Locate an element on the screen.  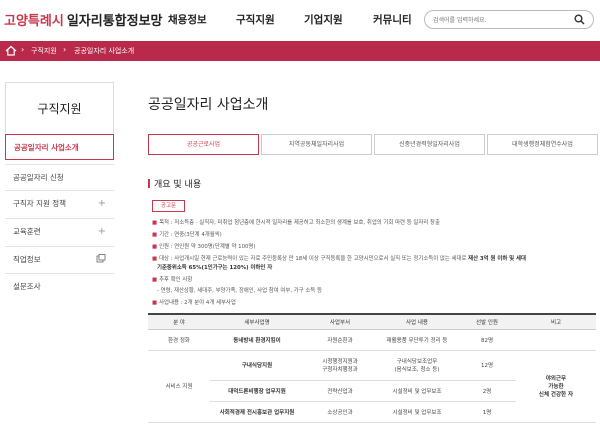
sidebar-item-label: 설문조사 is located at coordinates (27, 286).